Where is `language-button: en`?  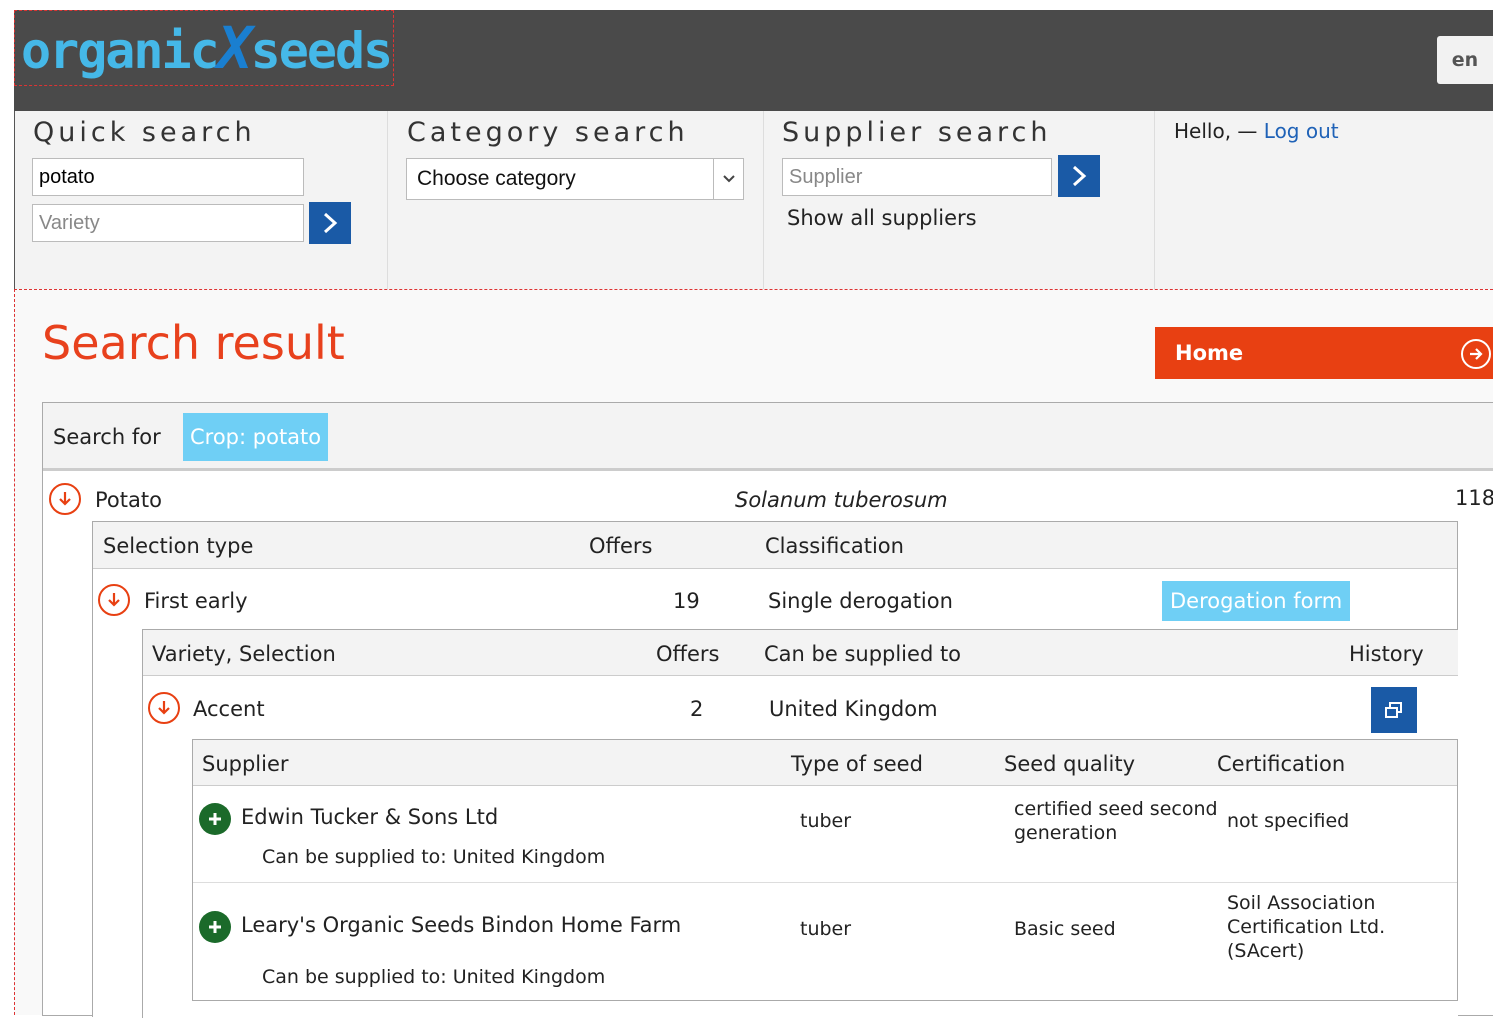 language-button: en is located at coordinates (1465, 60).